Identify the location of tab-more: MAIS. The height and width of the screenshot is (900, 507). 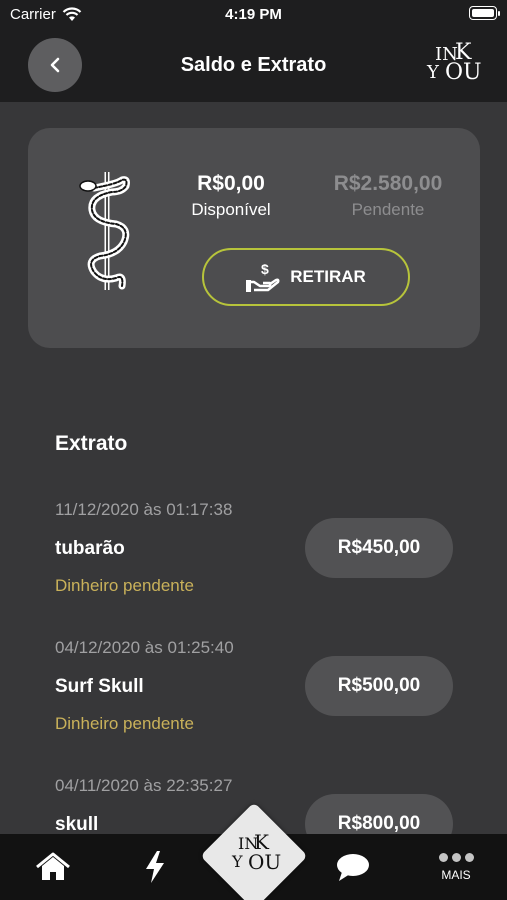
(456, 867).